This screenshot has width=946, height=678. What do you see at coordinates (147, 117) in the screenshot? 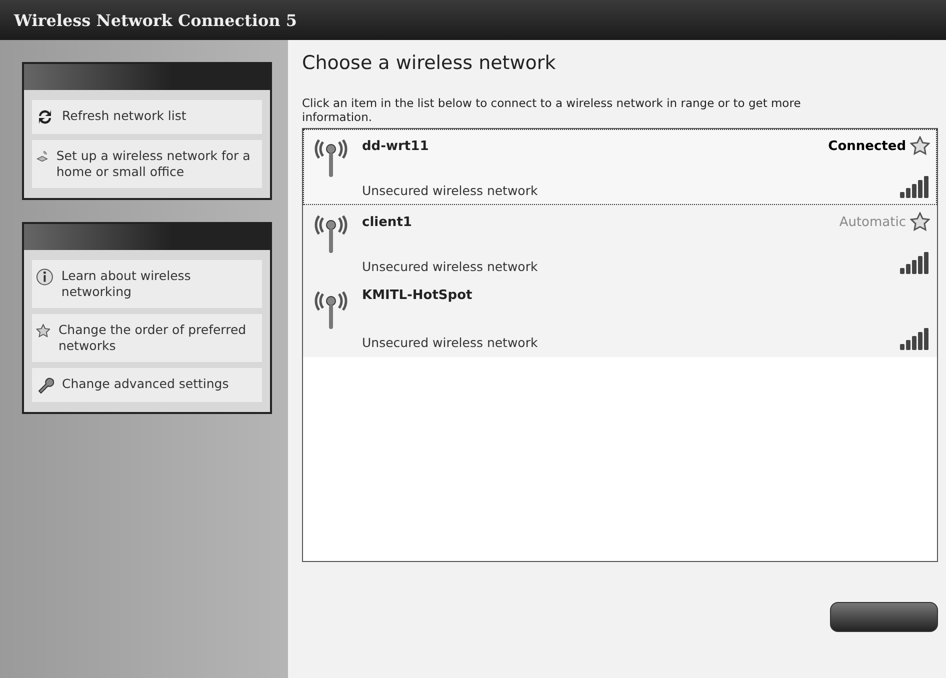
I see `task-link: Refresh network list` at bounding box center [147, 117].